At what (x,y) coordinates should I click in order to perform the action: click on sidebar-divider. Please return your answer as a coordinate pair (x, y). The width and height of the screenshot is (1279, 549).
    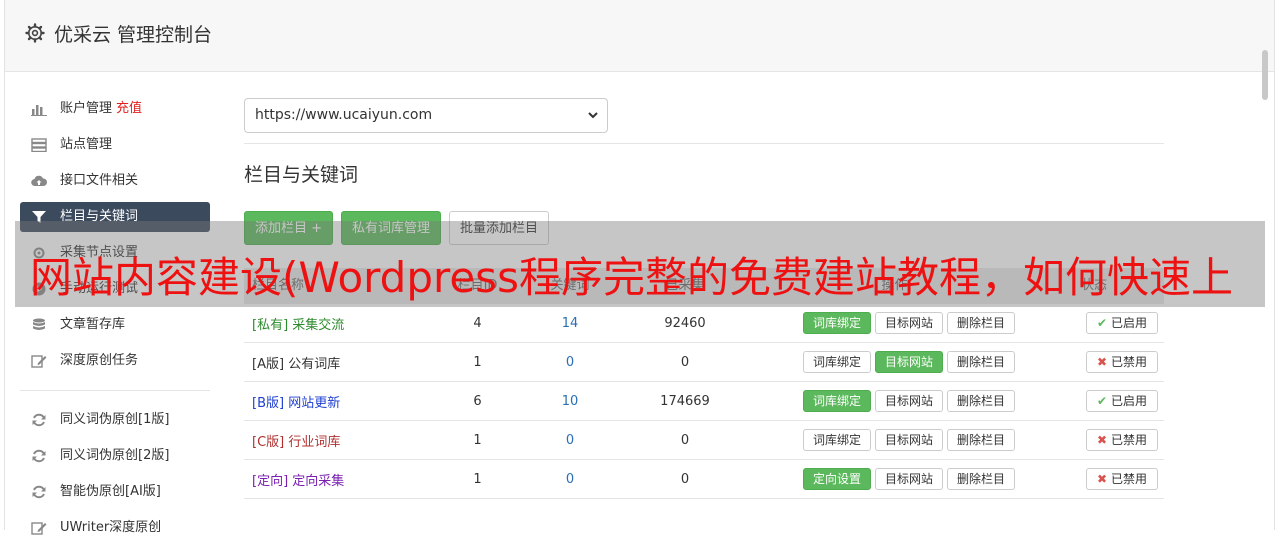
    Looking at the image, I should click on (115, 390).